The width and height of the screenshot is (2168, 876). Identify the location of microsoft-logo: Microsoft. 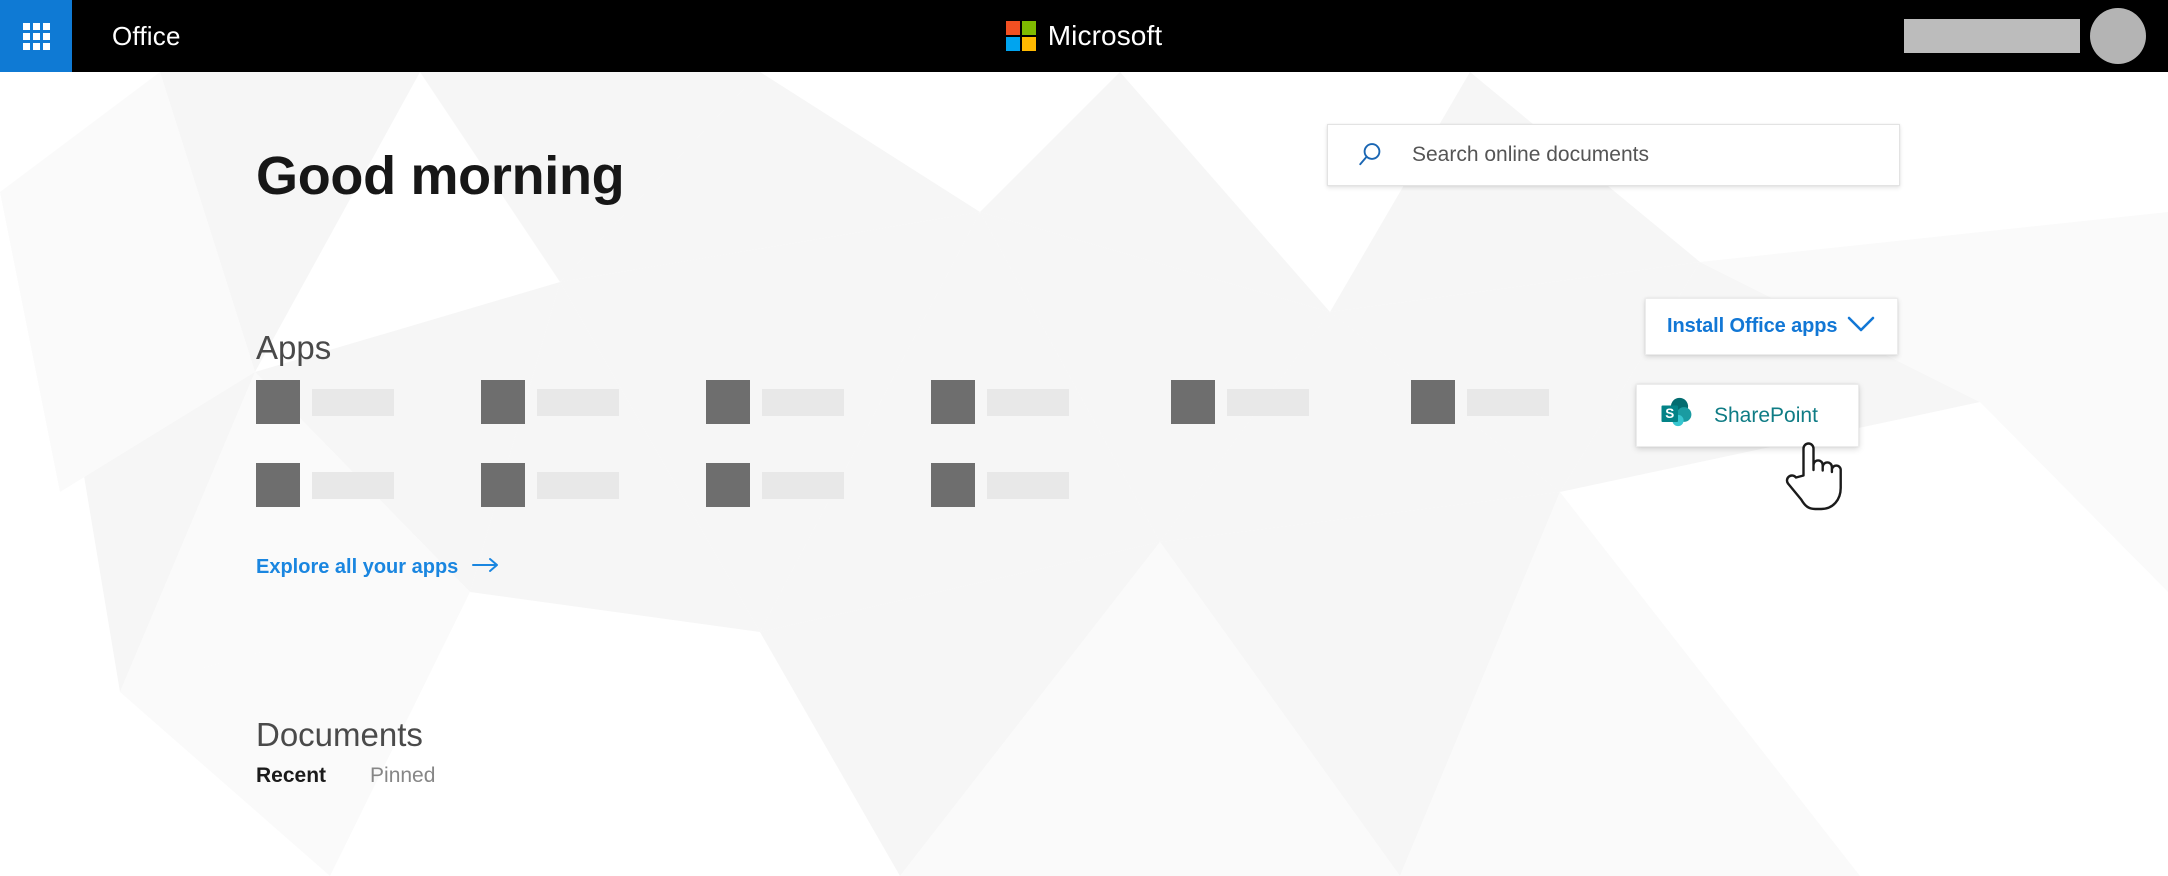
(1084, 36).